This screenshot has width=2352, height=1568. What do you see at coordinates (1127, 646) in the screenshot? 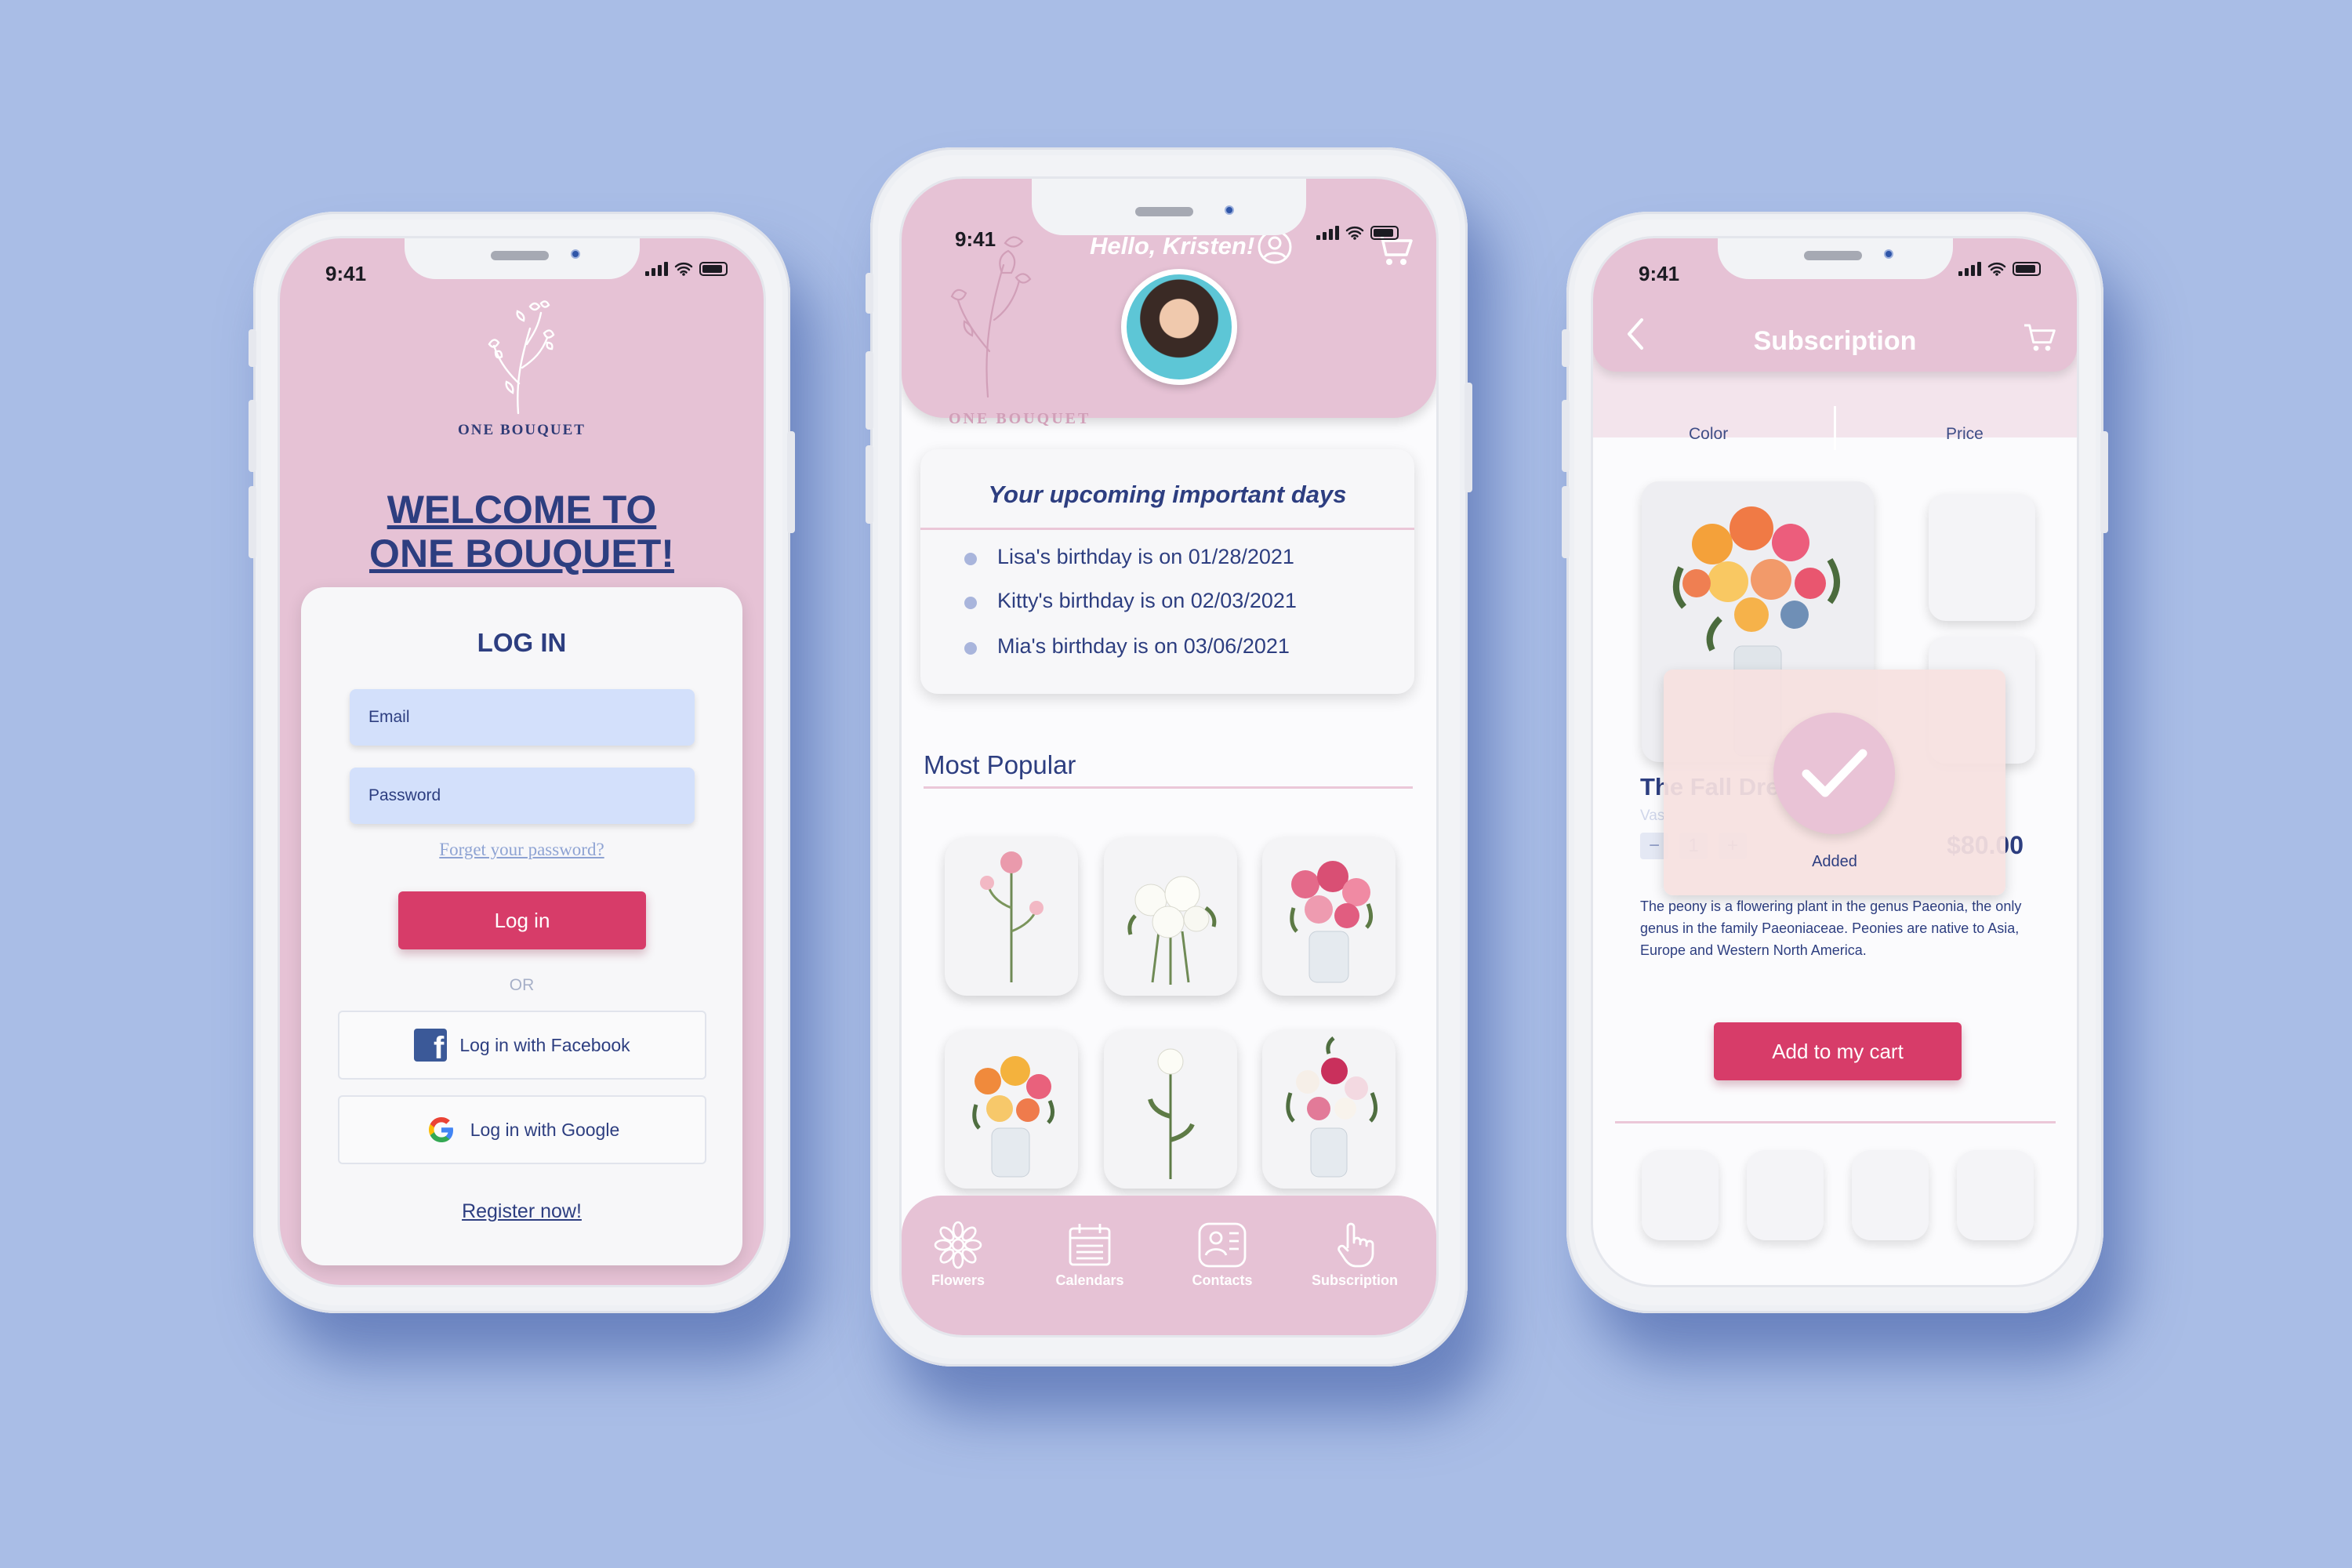
I see `important-day-item: Mia's birthday is on 03/06/2021` at bounding box center [1127, 646].